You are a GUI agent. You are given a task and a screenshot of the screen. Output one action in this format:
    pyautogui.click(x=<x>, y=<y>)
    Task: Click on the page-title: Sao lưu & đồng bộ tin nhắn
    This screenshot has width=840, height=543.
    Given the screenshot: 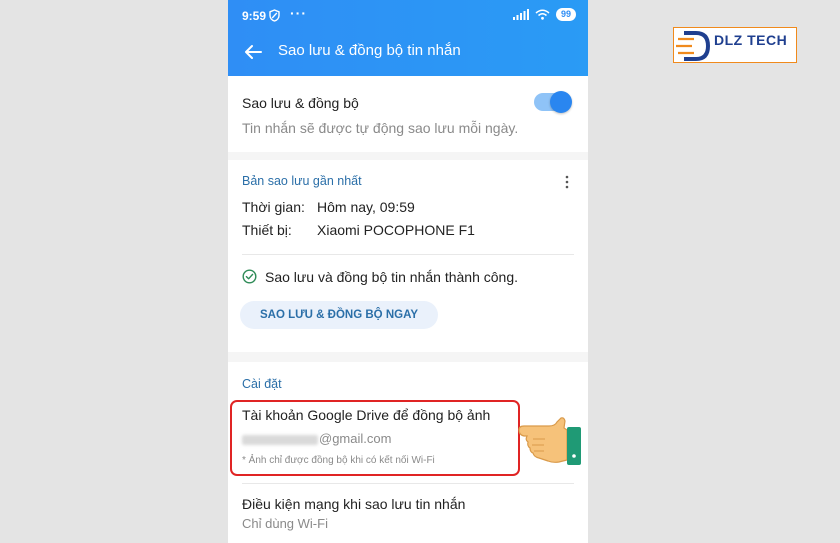 What is the action you would take?
    pyautogui.click(x=369, y=50)
    